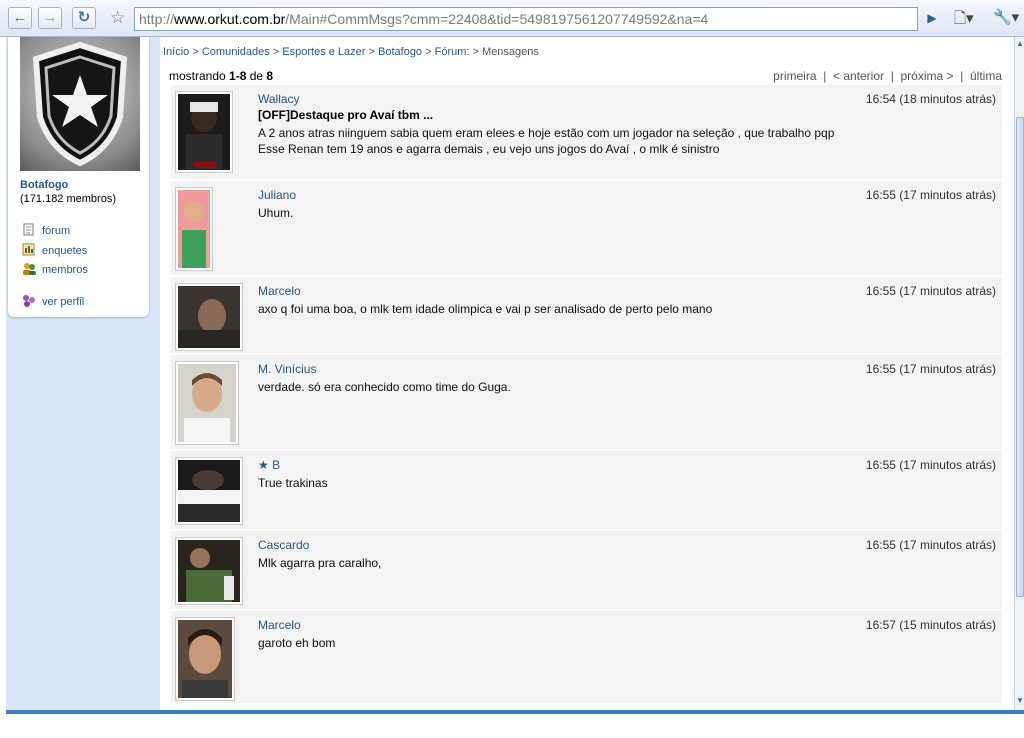 This screenshot has width=1024, height=738. What do you see at coordinates (293, 483) in the screenshot?
I see `post-body: True trakinas` at bounding box center [293, 483].